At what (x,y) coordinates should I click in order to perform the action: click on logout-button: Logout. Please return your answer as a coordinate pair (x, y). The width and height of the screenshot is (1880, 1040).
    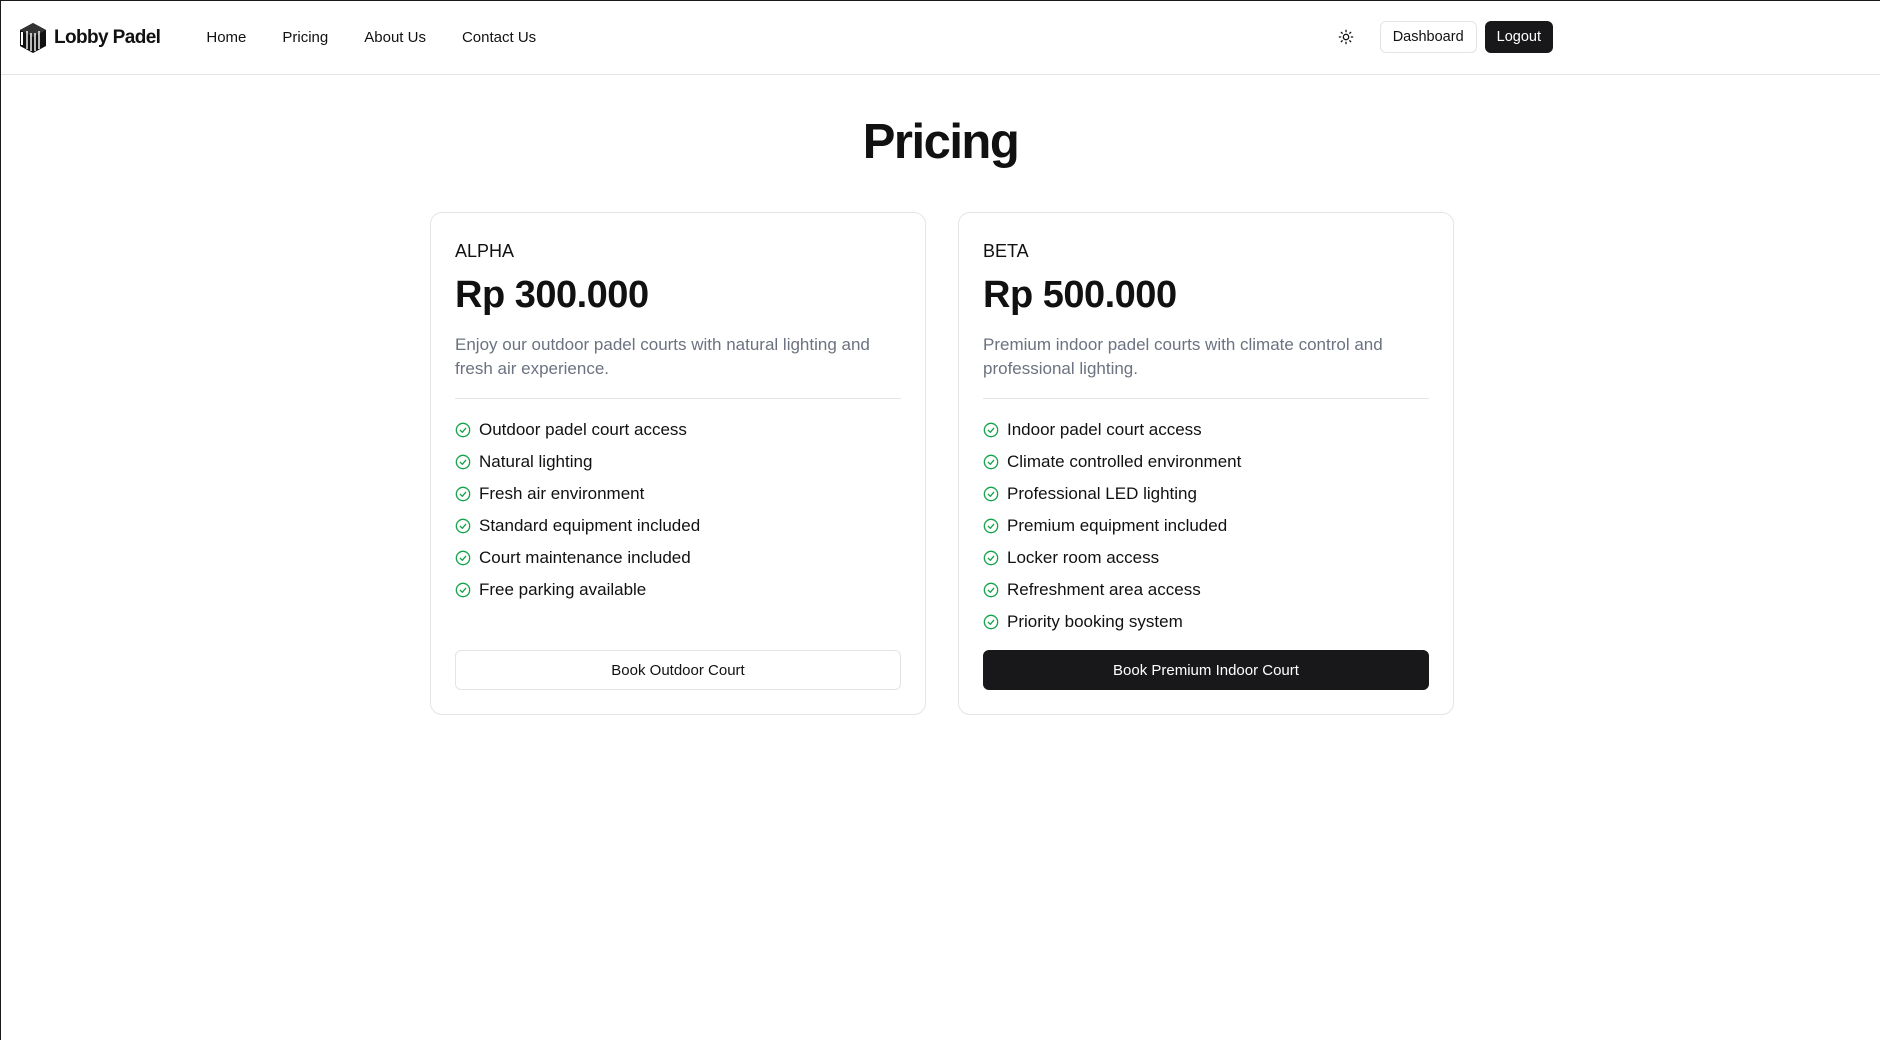
    Looking at the image, I should click on (1518, 37).